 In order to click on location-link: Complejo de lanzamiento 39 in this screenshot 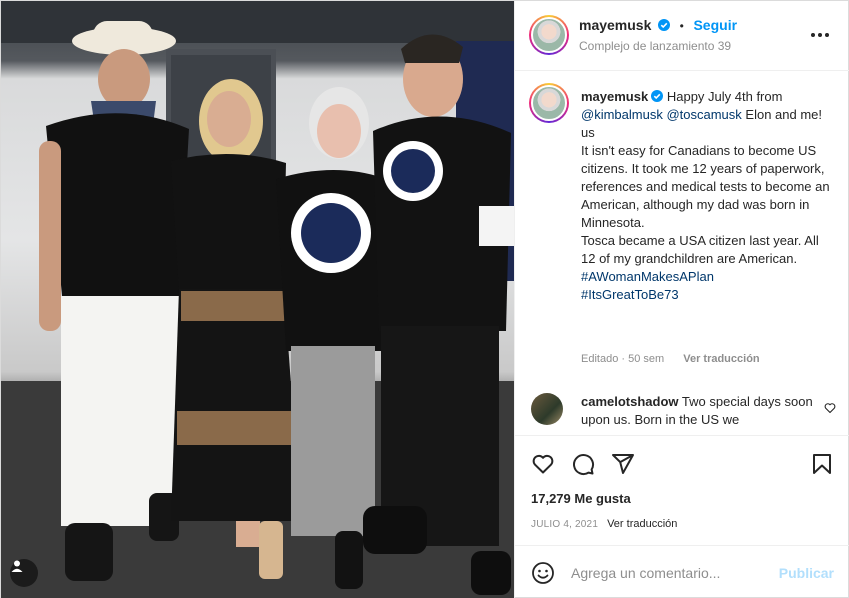, I will do `click(655, 46)`.